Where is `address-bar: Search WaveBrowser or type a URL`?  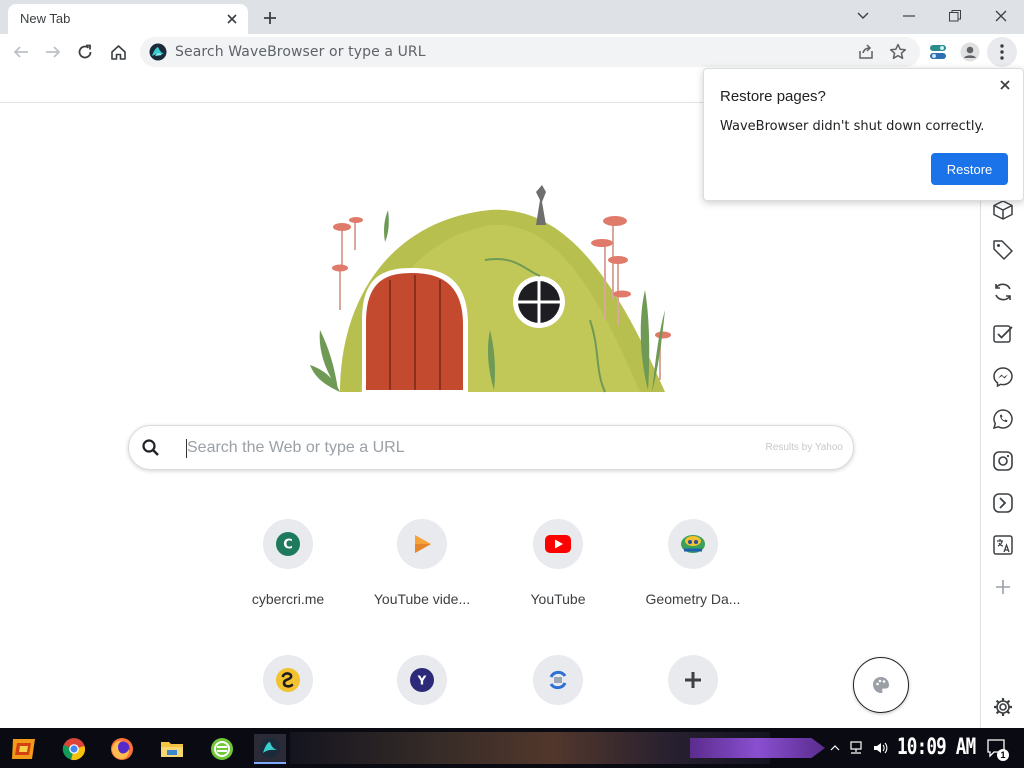 address-bar: Search WaveBrowser or type a URL is located at coordinates (530, 52).